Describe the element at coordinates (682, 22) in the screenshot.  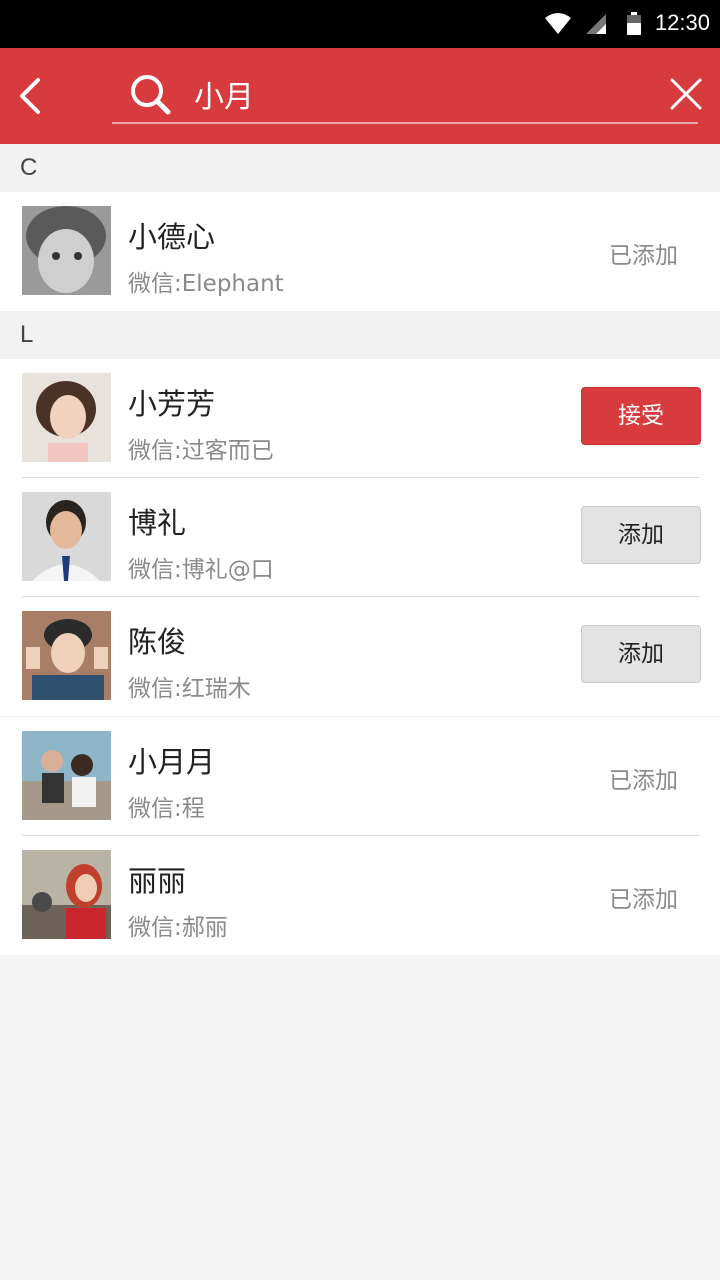
I see `clock: 12:30` at that location.